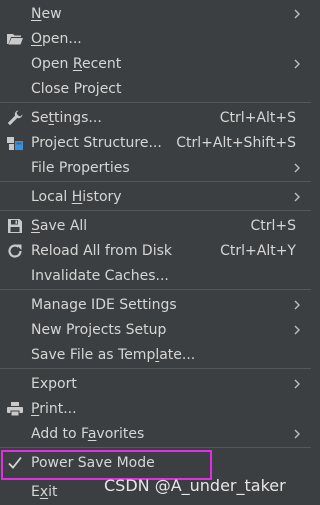 This screenshot has height=505, width=320. I want to click on label-text: Add to F, so click(59, 434).